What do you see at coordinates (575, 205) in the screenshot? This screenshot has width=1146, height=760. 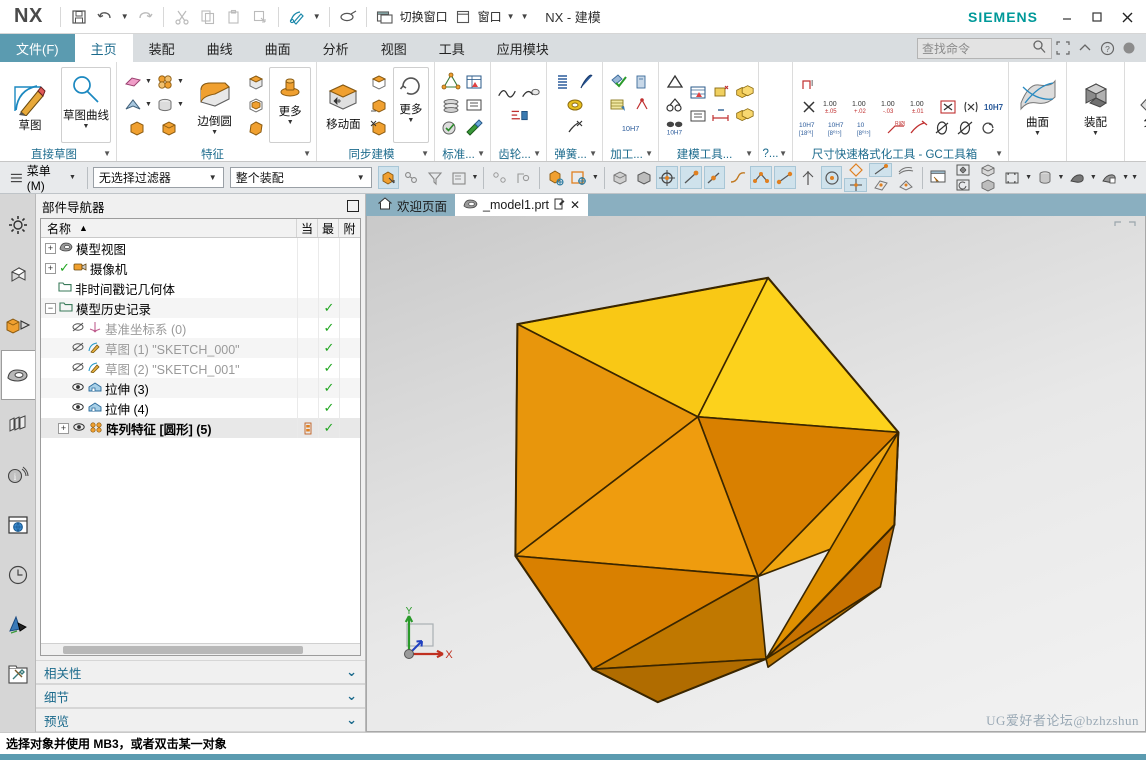 I see `close-icon: ✕` at bounding box center [575, 205].